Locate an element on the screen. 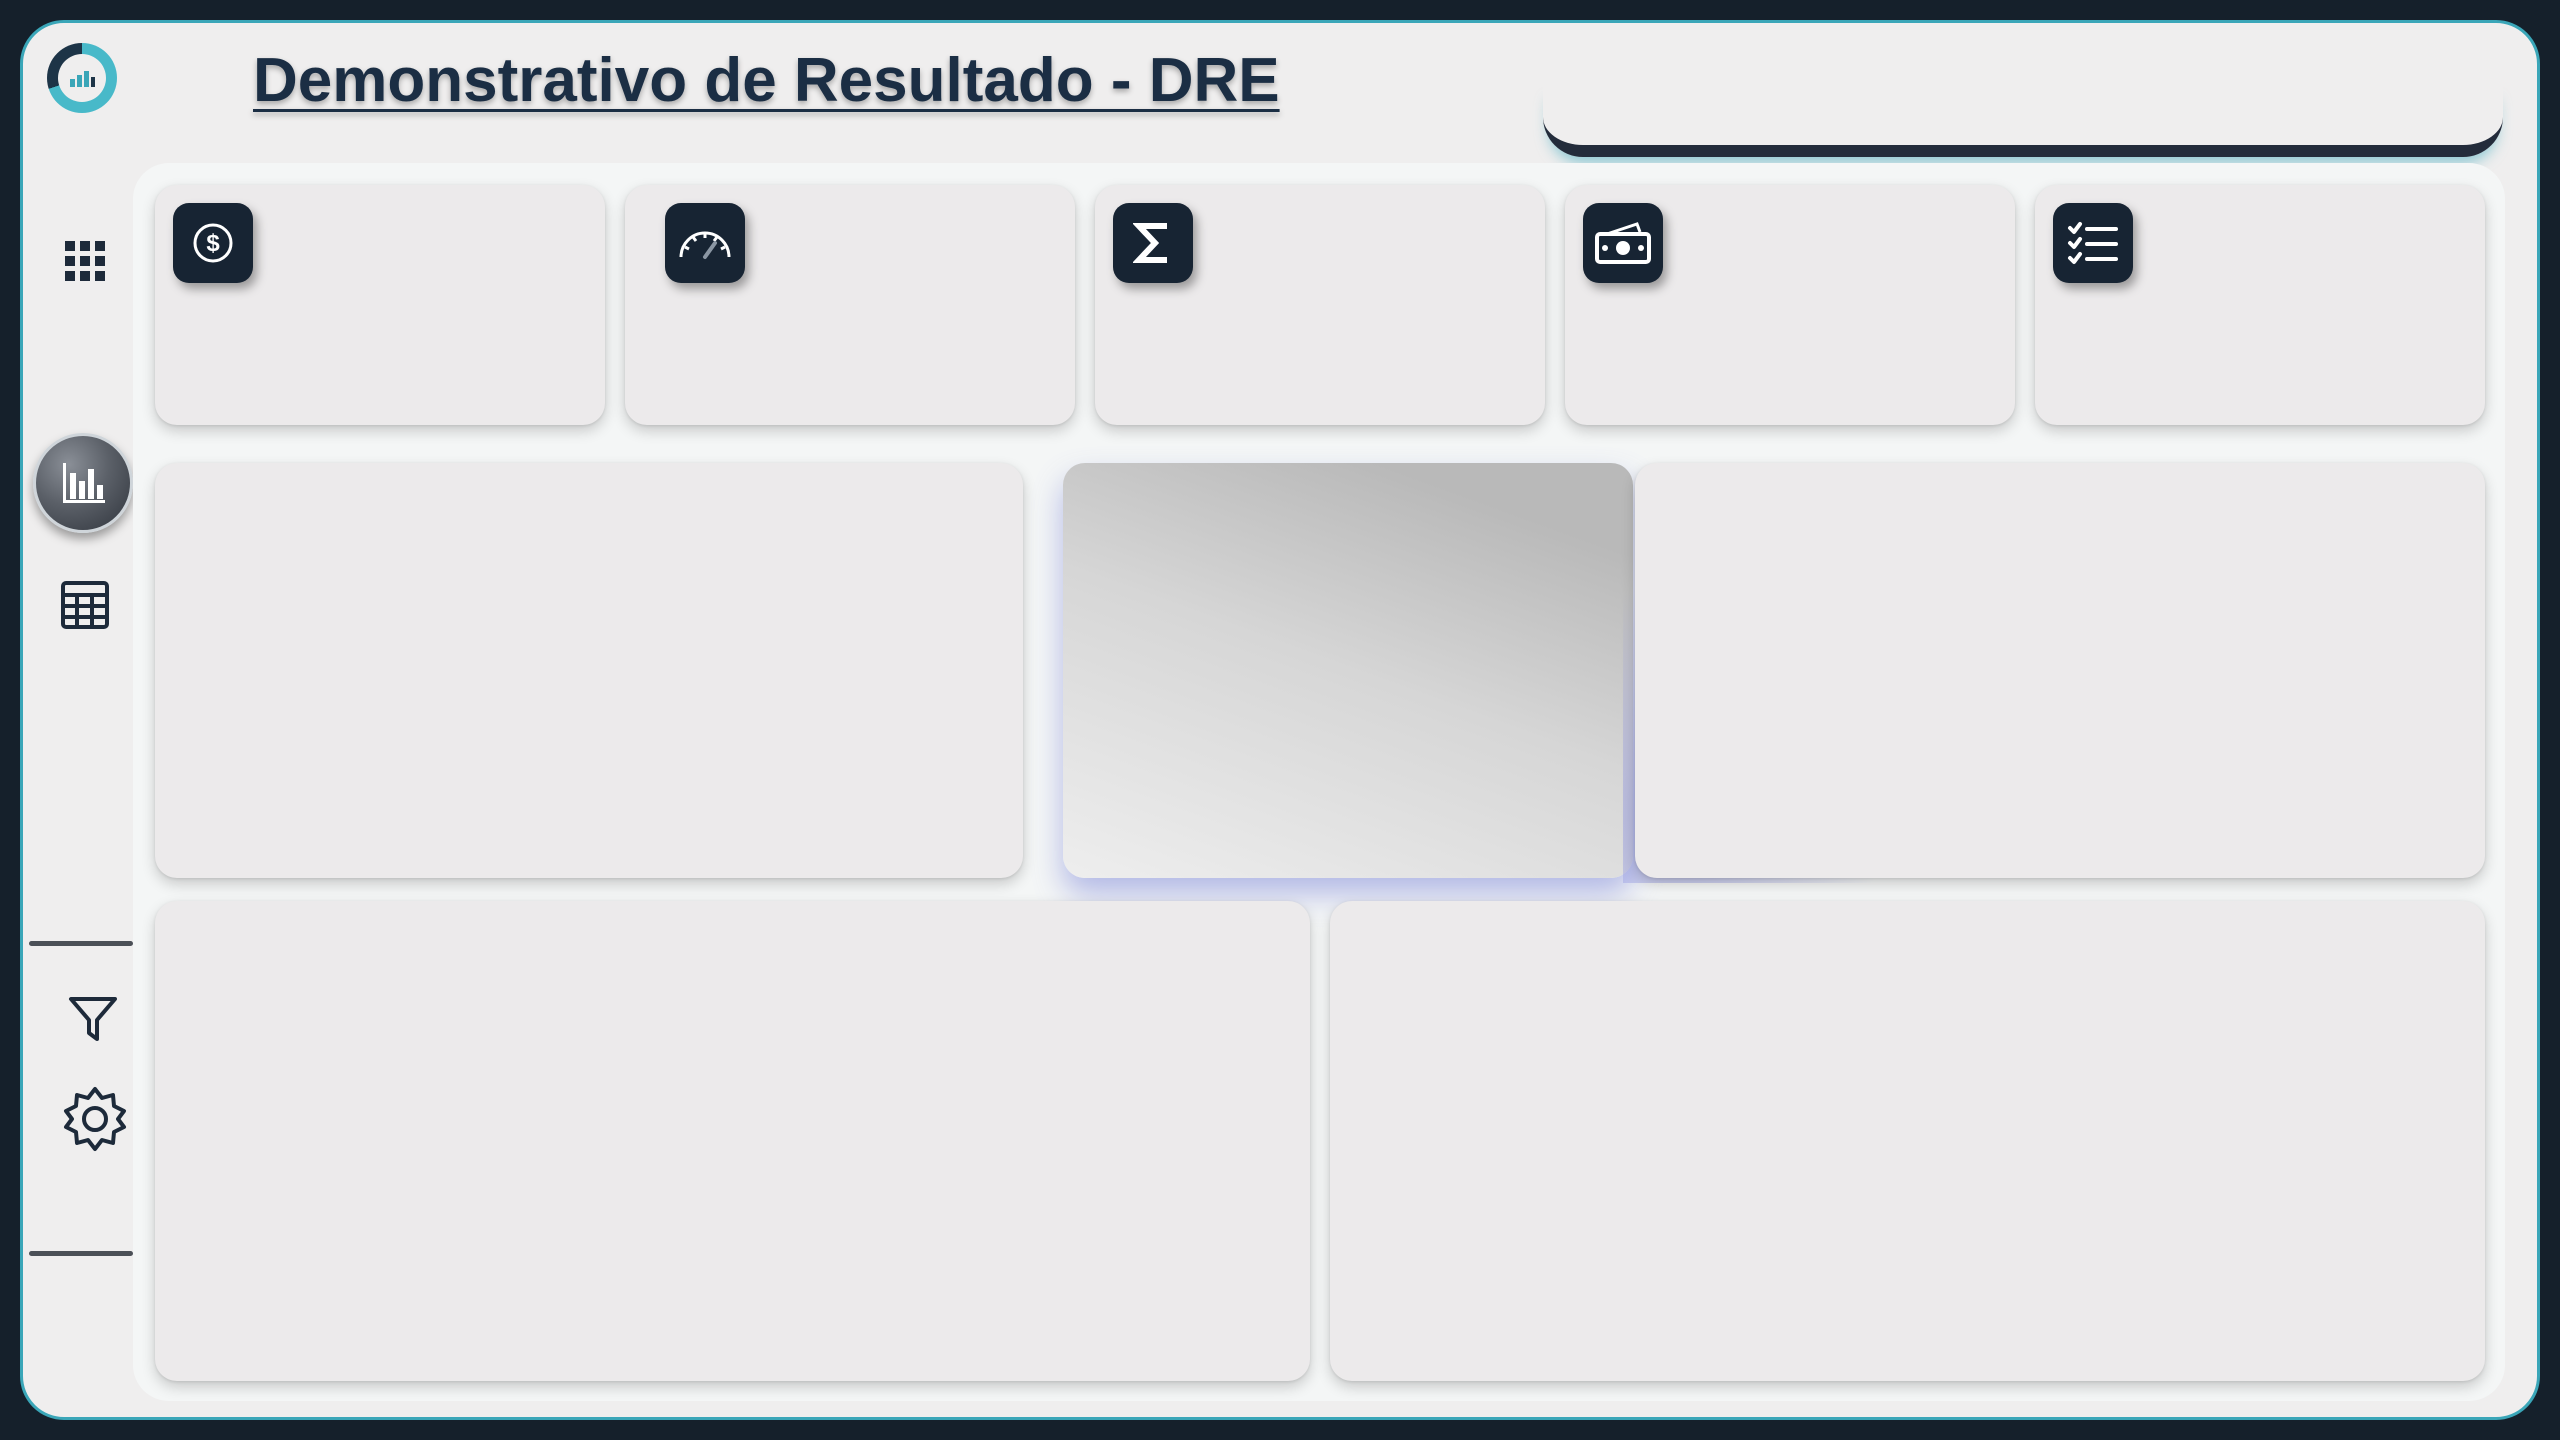 The width and height of the screenshot is (2560, 1440). bar-chart-icon is located at coordinates (84, 483).